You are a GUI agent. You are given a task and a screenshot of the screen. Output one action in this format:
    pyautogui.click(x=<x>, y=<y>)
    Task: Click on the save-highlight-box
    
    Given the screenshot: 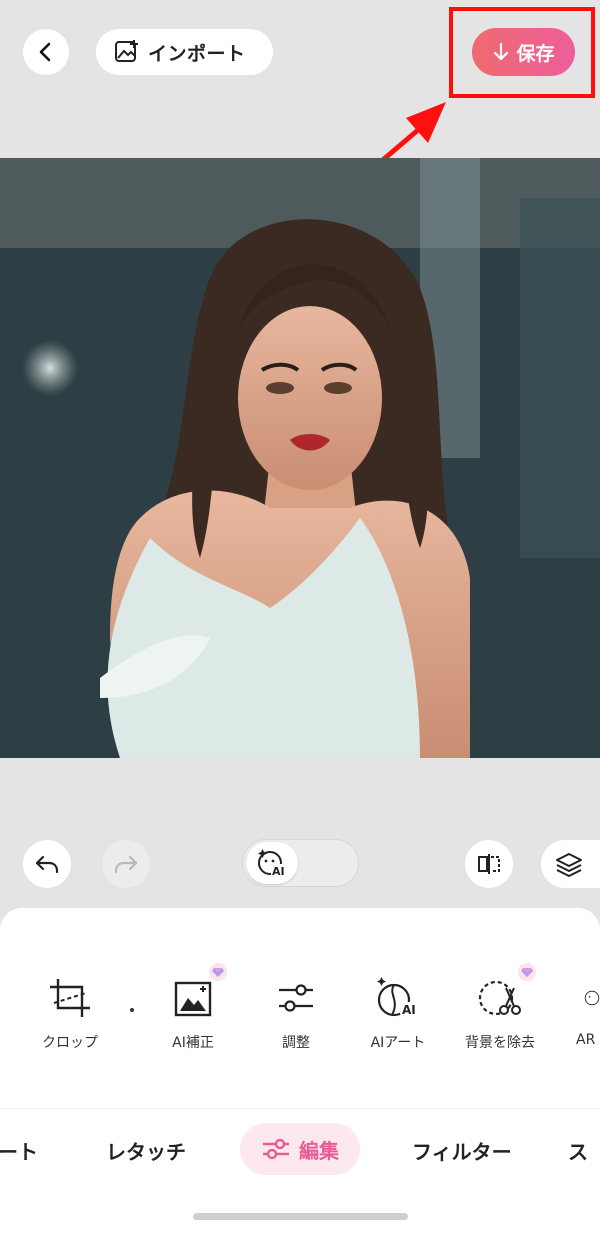 What is the action you would take?
    pyautogui.click(x=522, y=52)
    